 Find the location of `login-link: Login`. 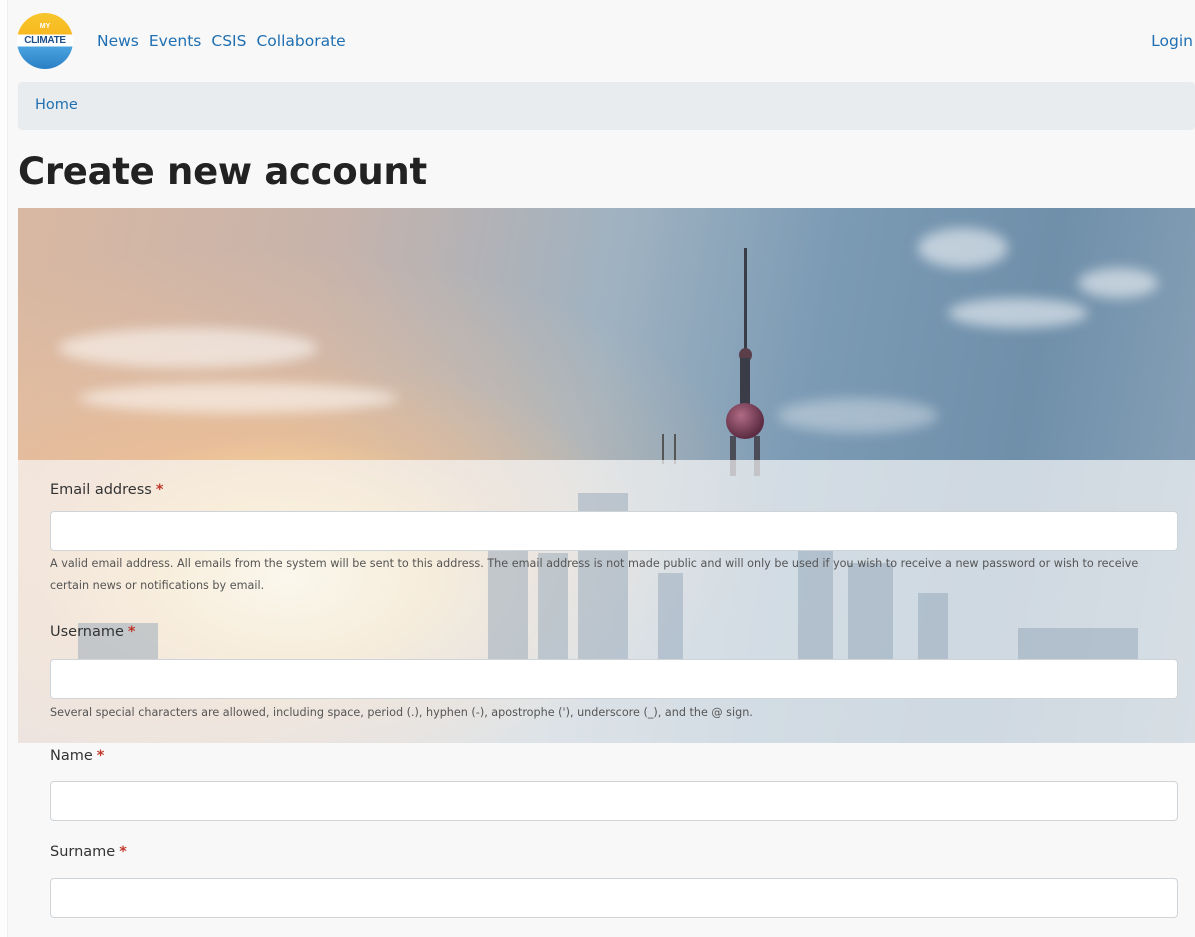

login-link: Login is located at coordinates (1172, 41).